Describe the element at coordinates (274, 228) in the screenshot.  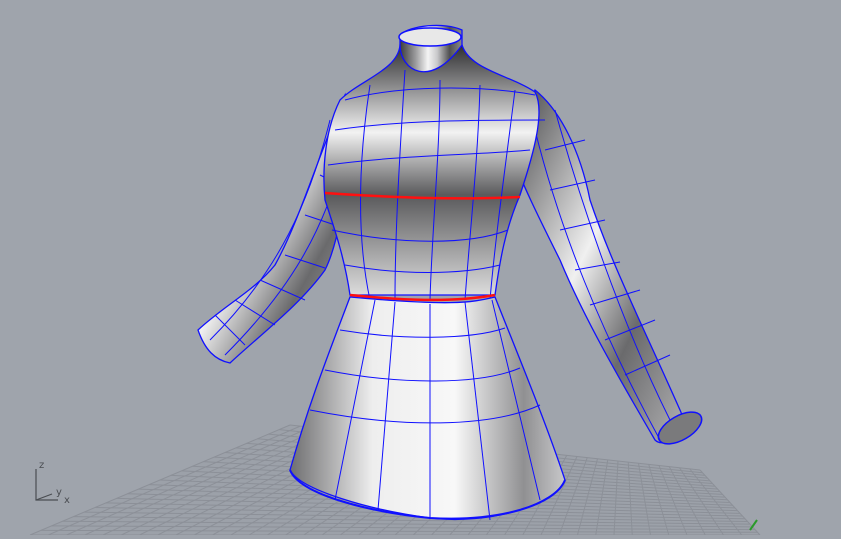
I see `left-sleeve` at that location.